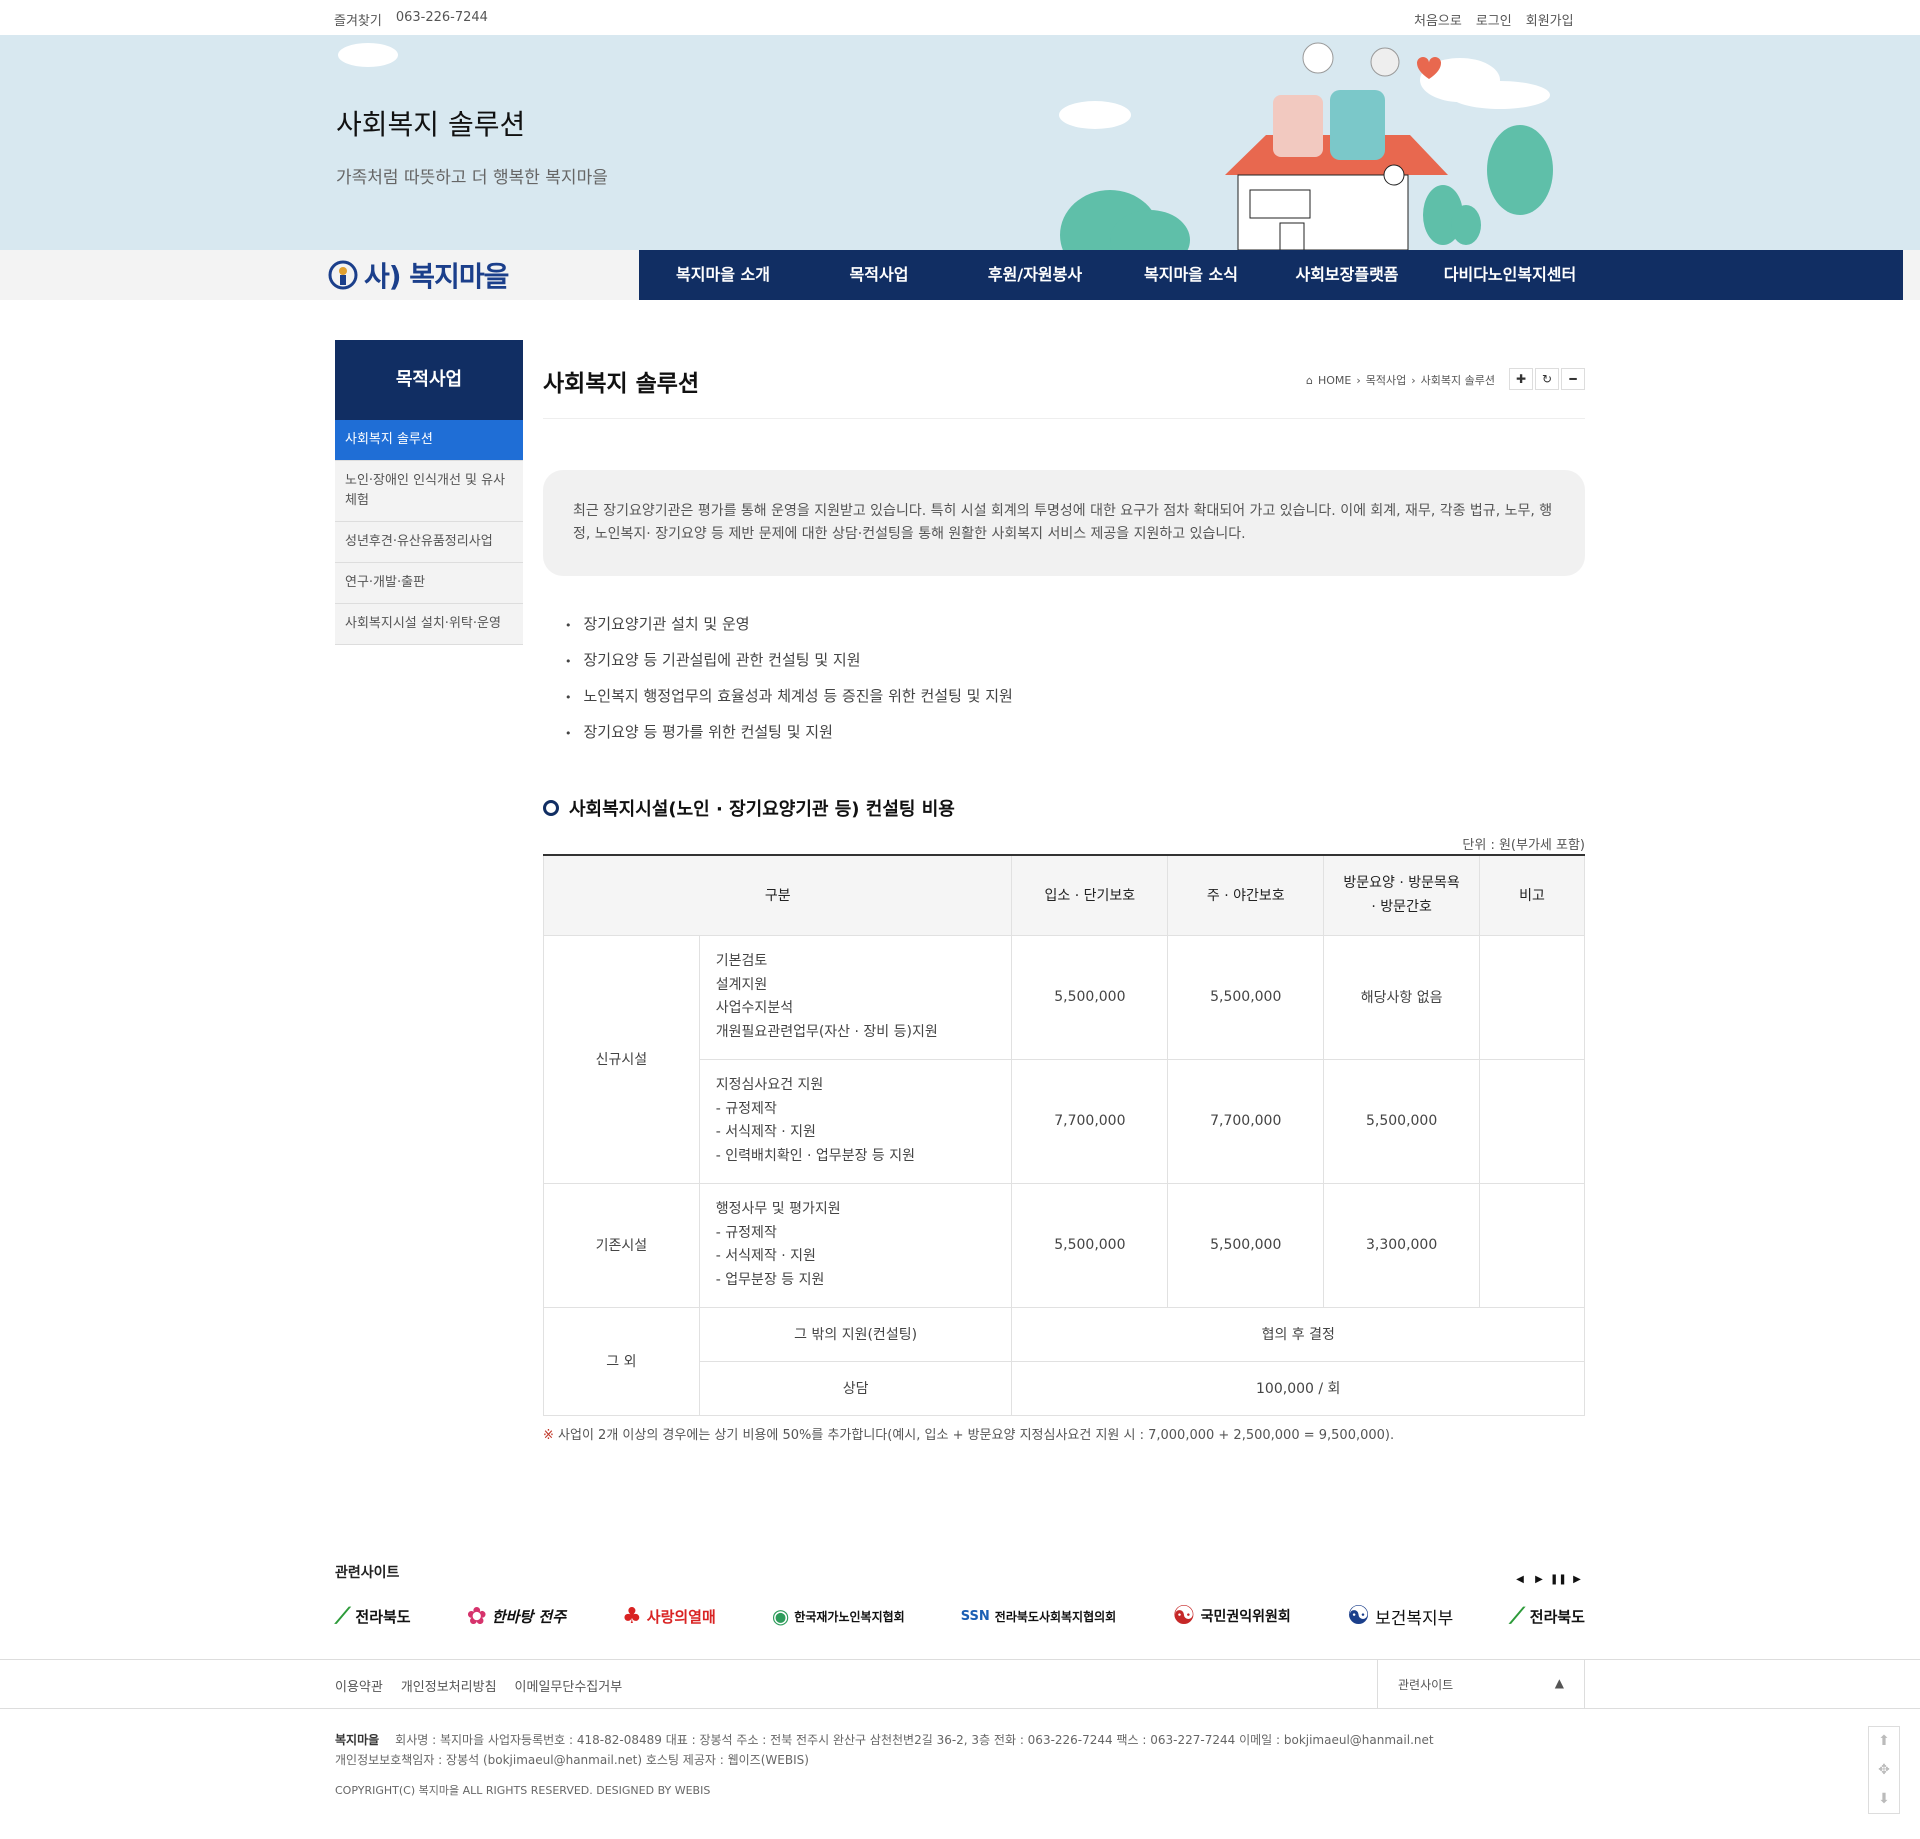 The width and height of the screenshot is (1920, 1839). I want to click on chevron-right-icon: ›, so click(1358, 380).